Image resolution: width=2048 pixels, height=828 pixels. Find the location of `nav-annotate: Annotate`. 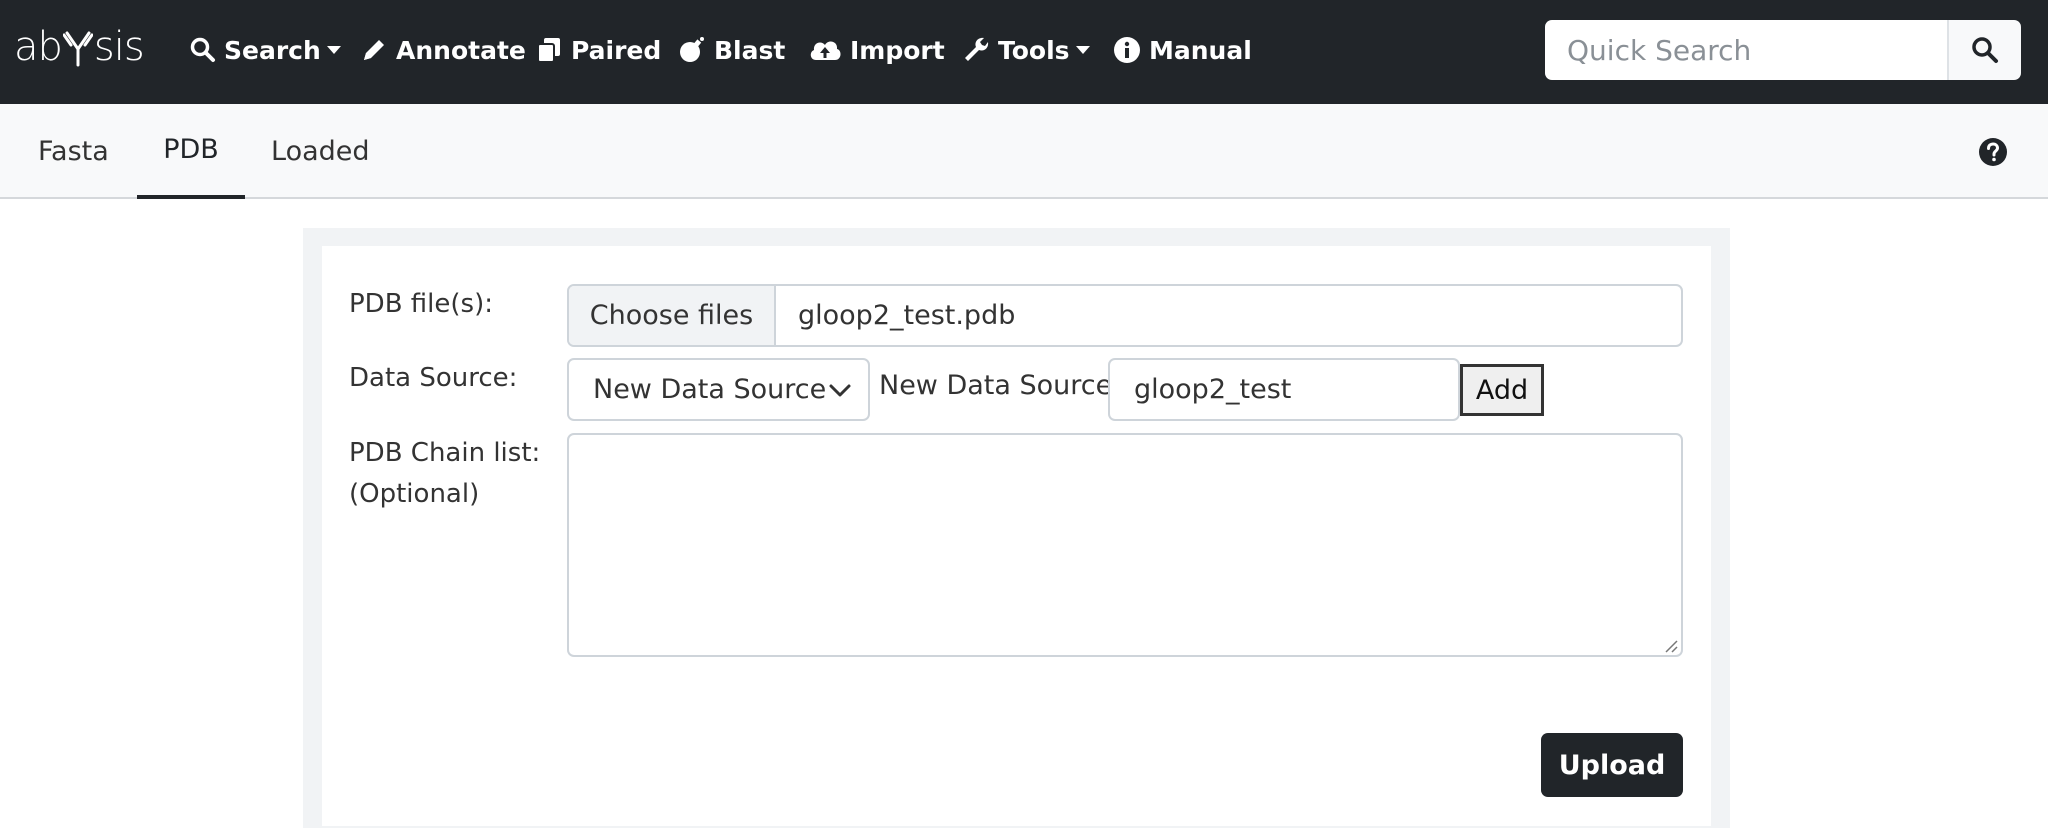

nav-annotate: Annotate is located at coordinates (443, 50).